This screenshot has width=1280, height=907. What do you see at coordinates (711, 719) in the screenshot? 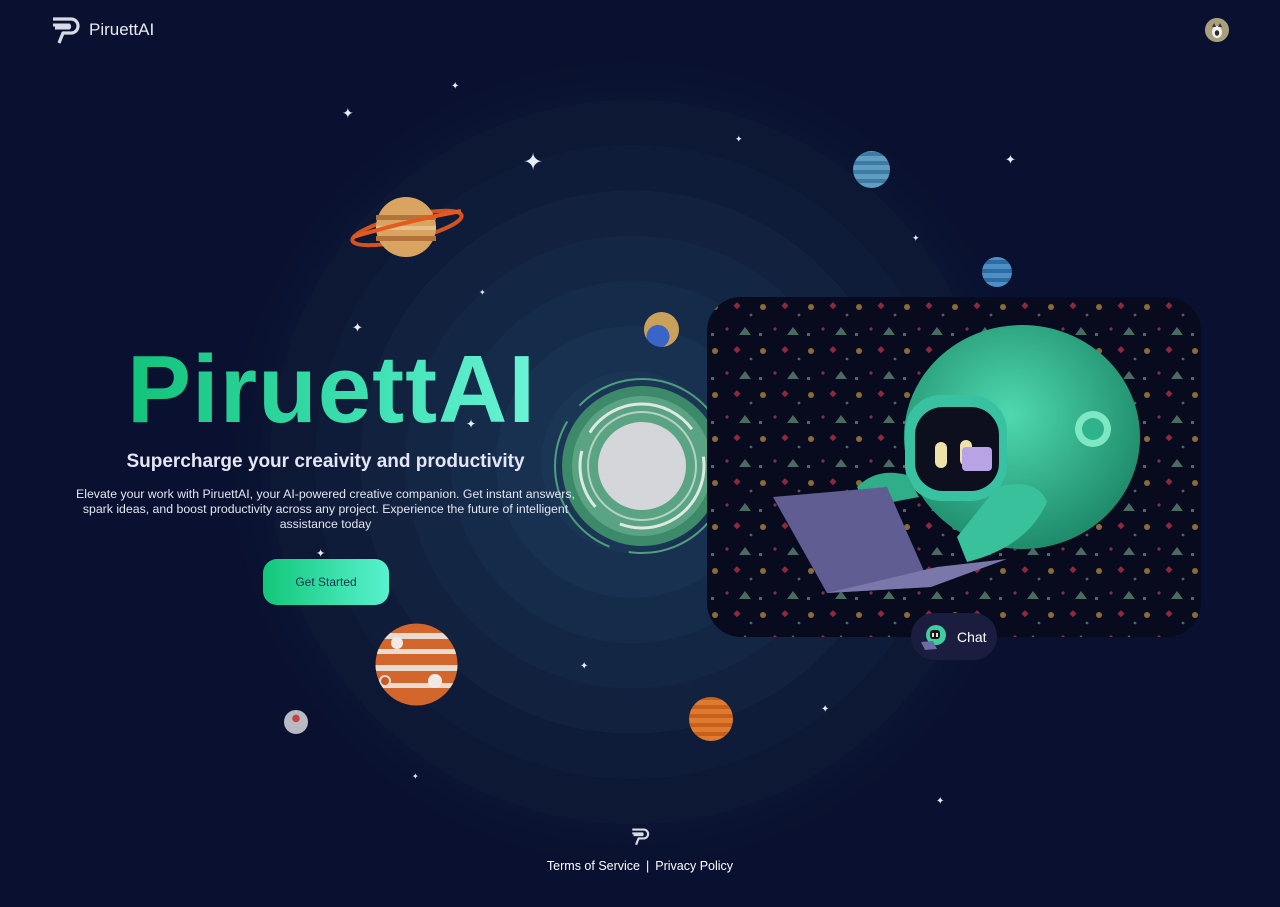
I see `orange-planet-icon` at bounding box center [711, 719].